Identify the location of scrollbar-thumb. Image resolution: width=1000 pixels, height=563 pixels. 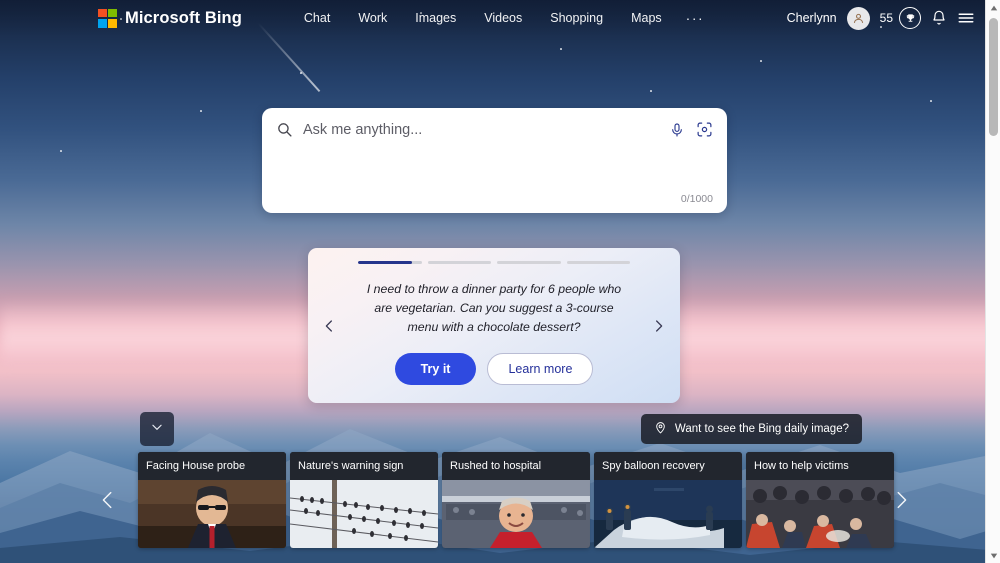
(993, 77).